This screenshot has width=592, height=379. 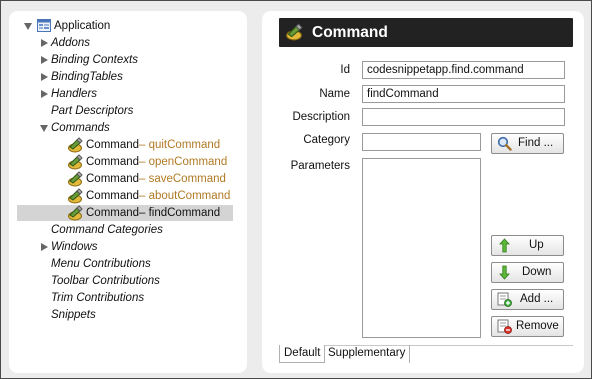 What do you see at coordinates (146, 298) in the screenshot?
I see `tree-item-trim-contributions: Trim Contributions` at bounding box center [146, 298].